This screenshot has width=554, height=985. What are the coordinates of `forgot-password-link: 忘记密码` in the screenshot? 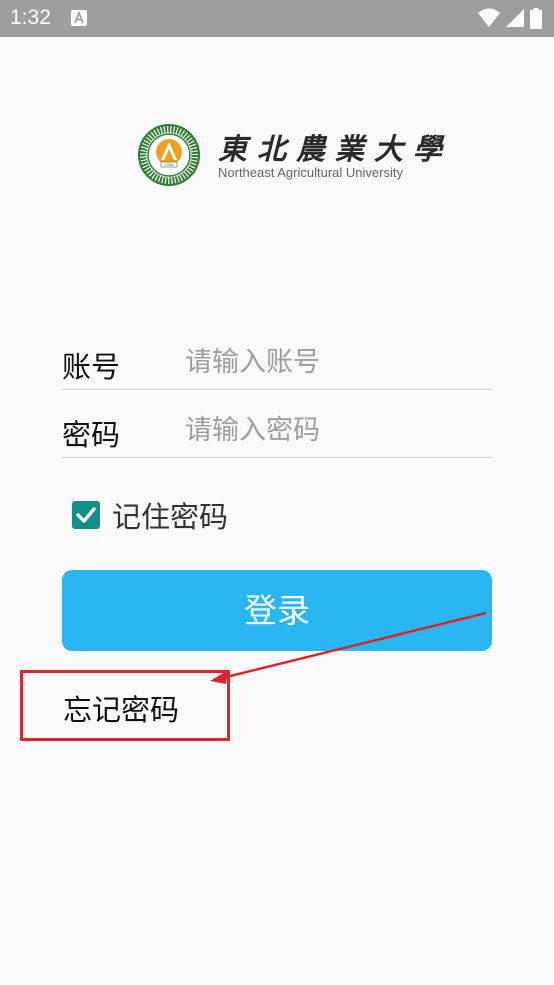 It's located at (121, 708).